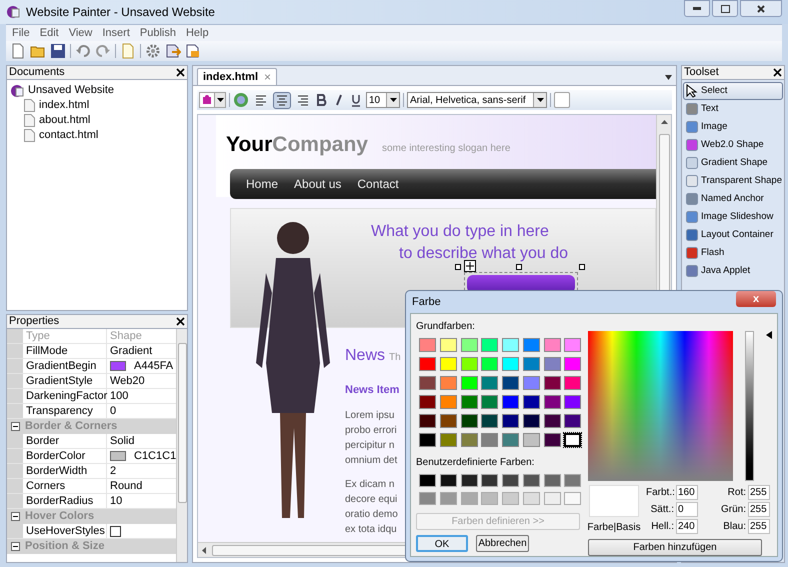 The height and width of the screenshot is (567, 788). I want to click on gear-icon, so click(153, 51).